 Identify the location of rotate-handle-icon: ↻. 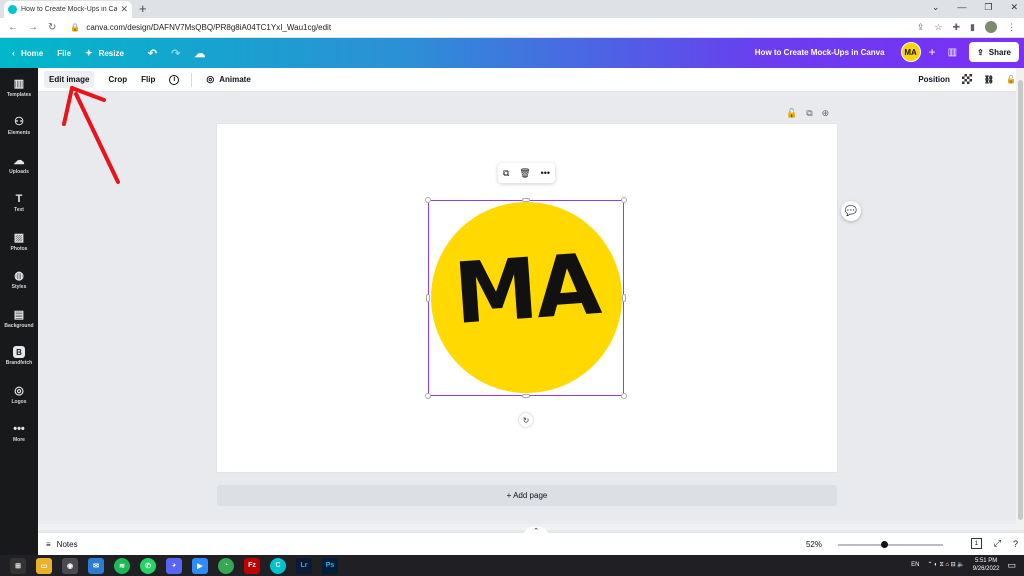
(526, 420).